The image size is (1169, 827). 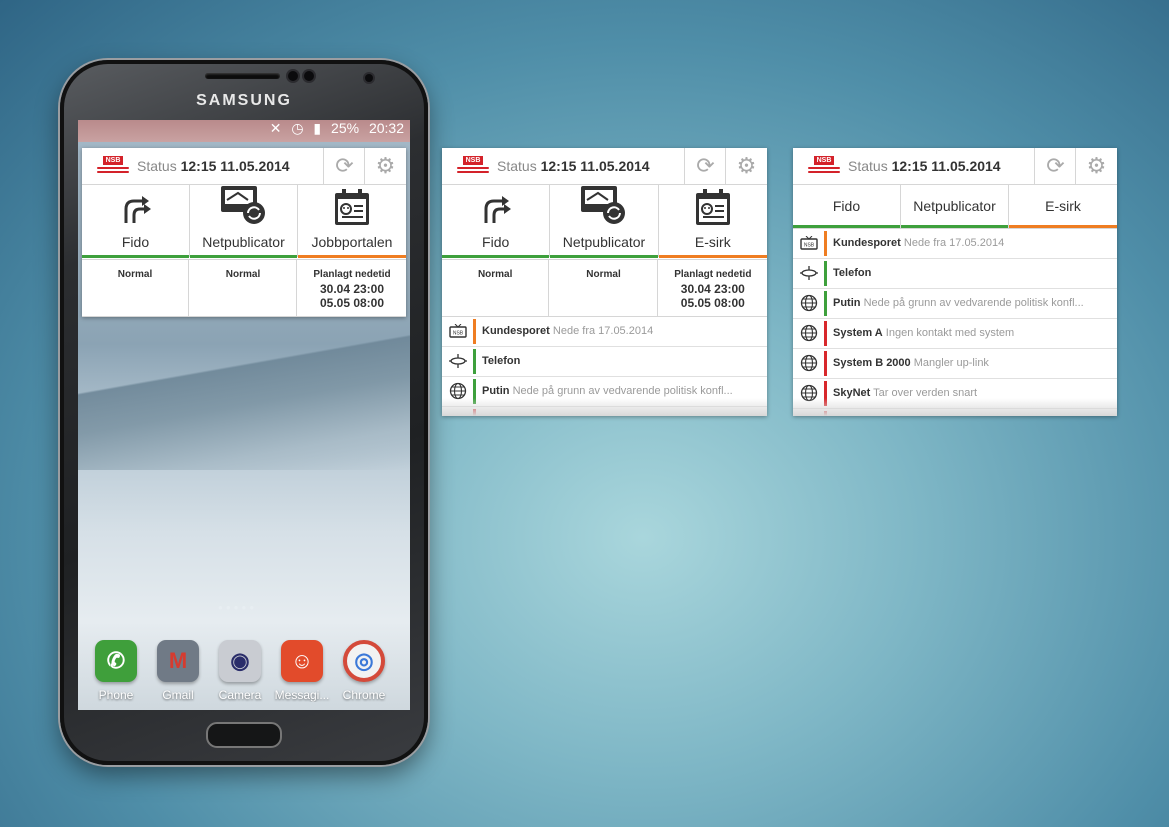 I want to click on dock-app-phone: ✆ Phone, so click(x=116, y=671).